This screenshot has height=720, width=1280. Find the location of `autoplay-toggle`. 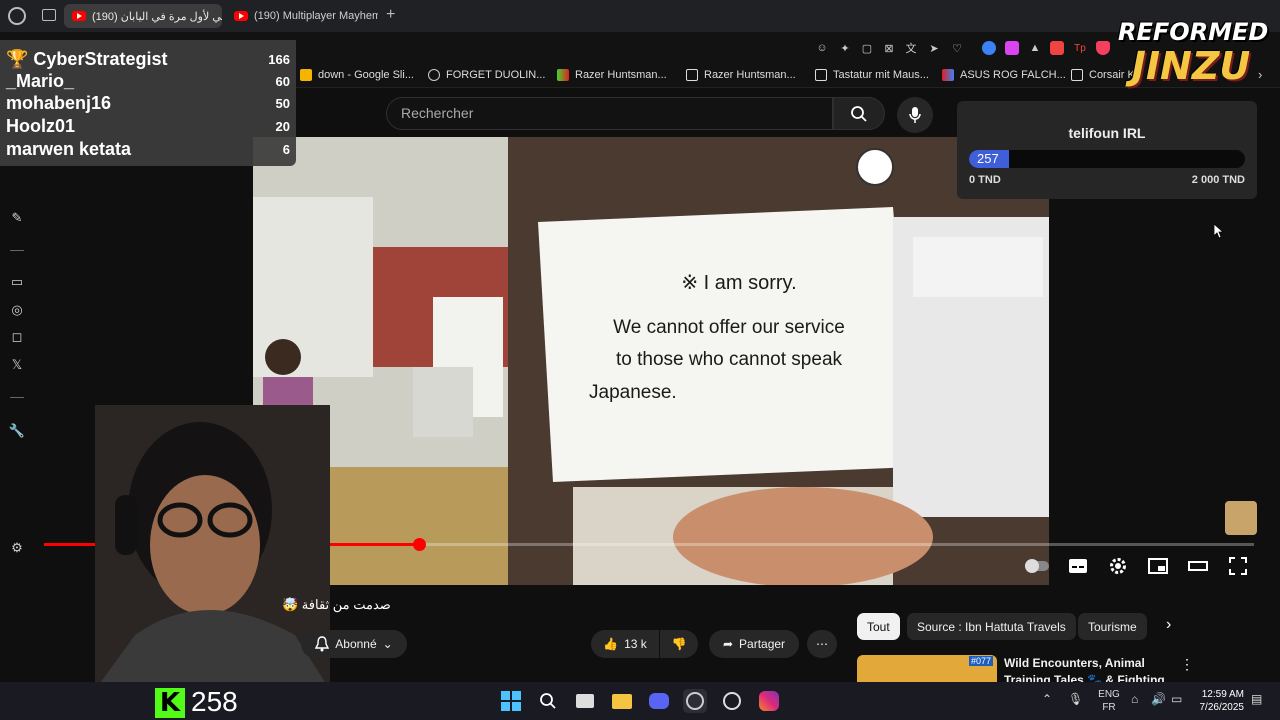

autoplay-toggle is located at coordinates (1037, 566).